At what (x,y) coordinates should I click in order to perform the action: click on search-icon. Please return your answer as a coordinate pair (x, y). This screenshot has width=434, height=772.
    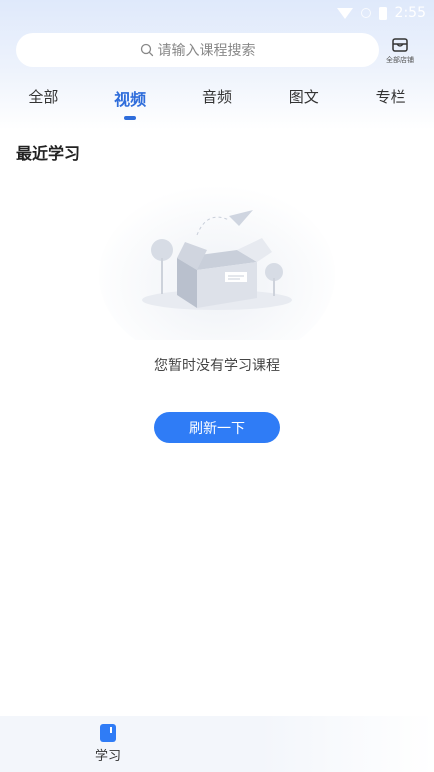
    Looking at the image, I should click on (146, 50).